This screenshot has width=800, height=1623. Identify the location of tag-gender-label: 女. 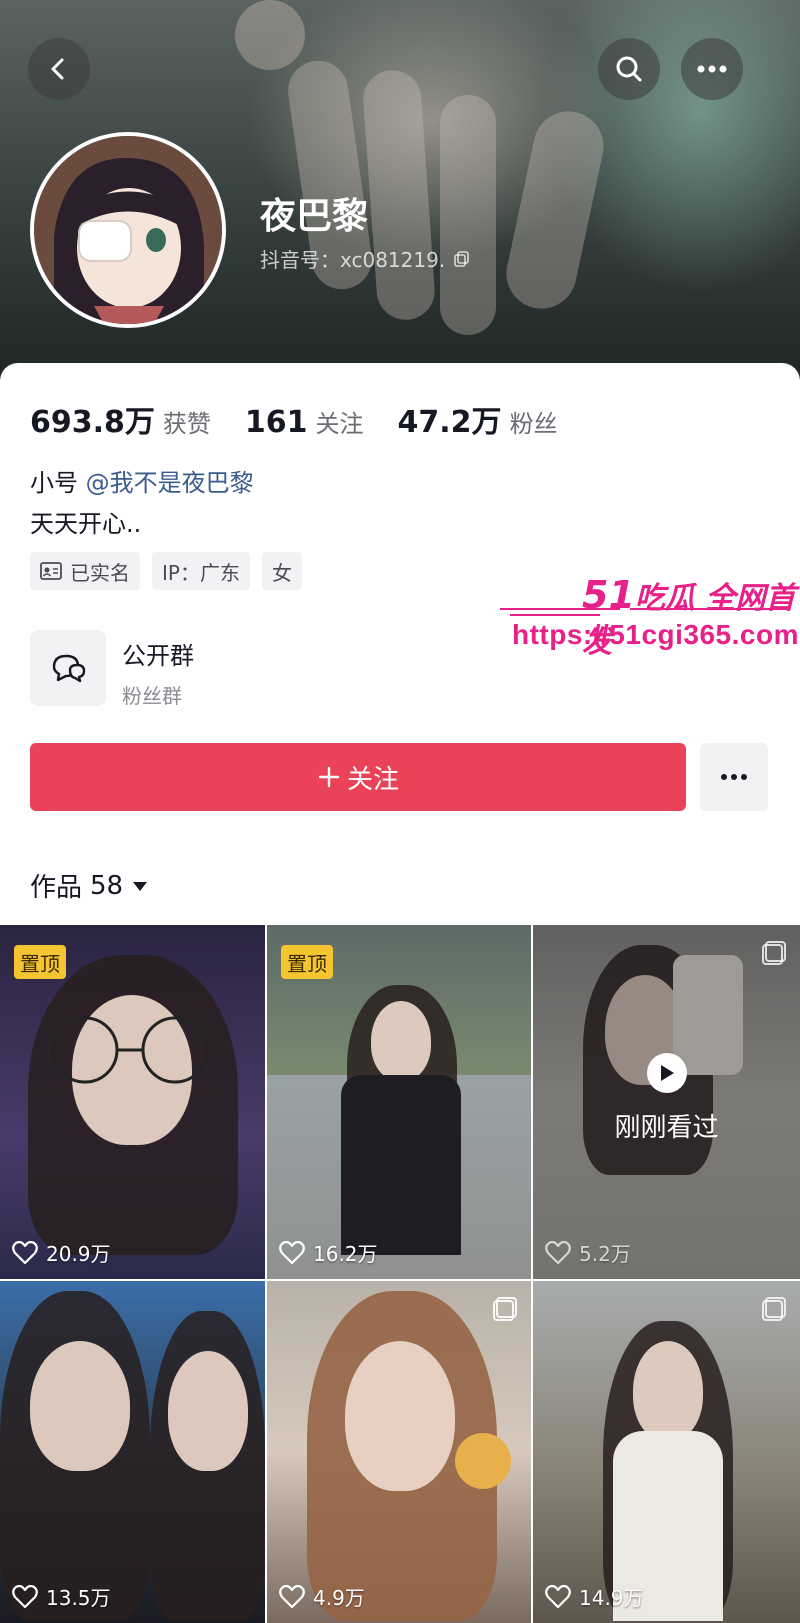
(281, 572).